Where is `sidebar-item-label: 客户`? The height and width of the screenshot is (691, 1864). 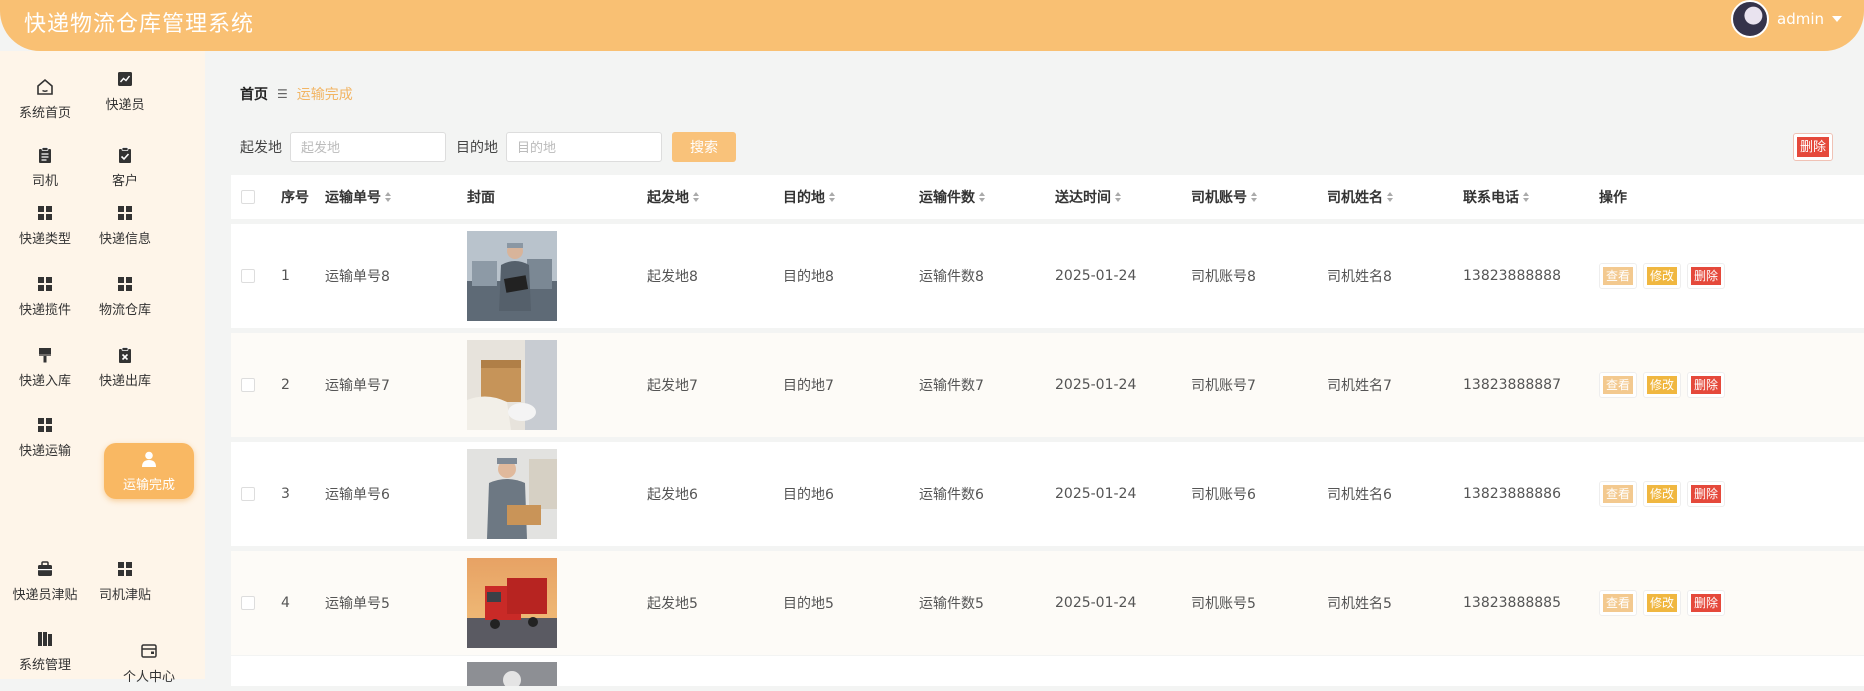 sidebar-item-label: 客户 is located at coordinates (124, 181).